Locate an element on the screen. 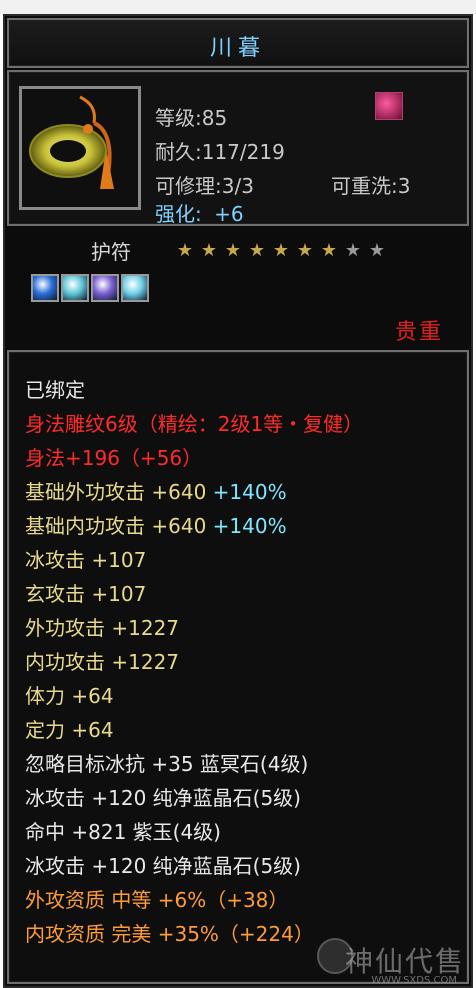 This screenshot has width=476, height=988. attribute-line: 外功攻击 +1227 is located at coordinates (102, 626).